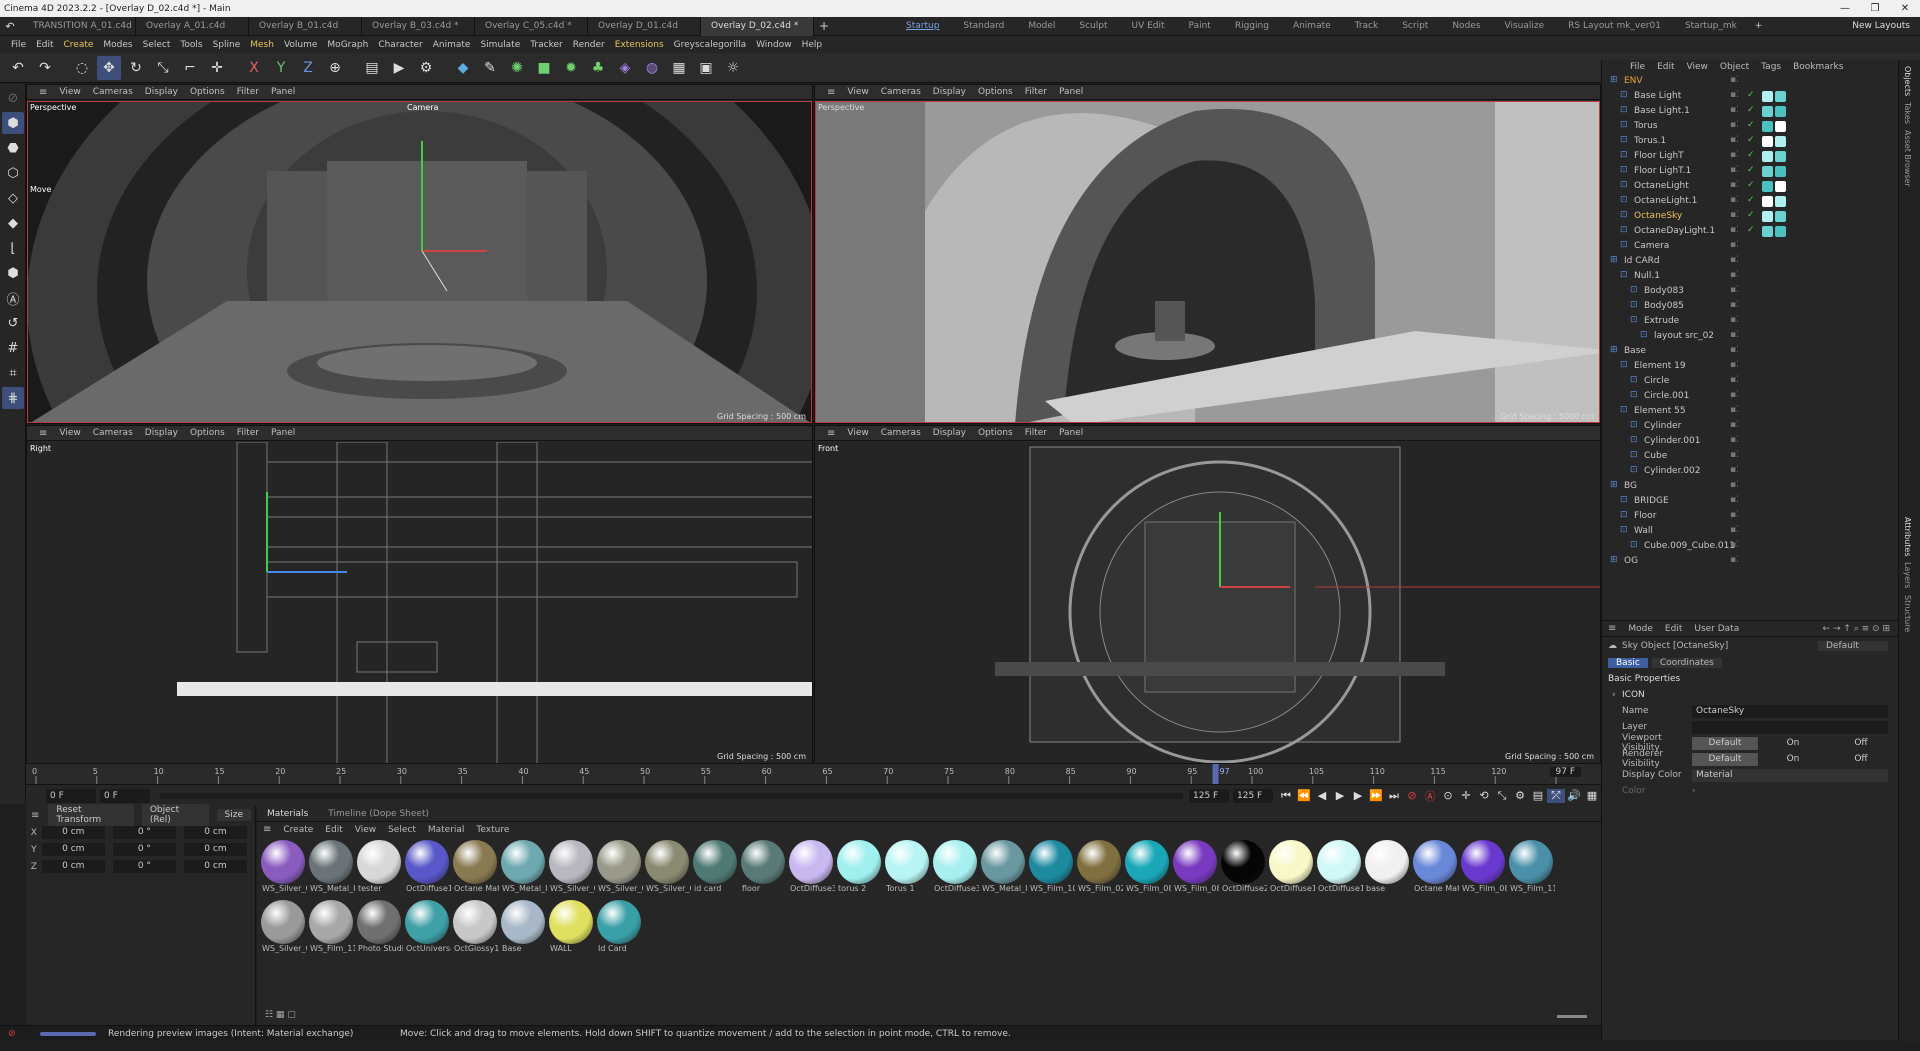 The width and height of the screenshot is (1920, 1051). What do you see at coordinates (922, 26) in the screenshot?
I see `layout-tab: Startup` at bounding box center [922, 26].